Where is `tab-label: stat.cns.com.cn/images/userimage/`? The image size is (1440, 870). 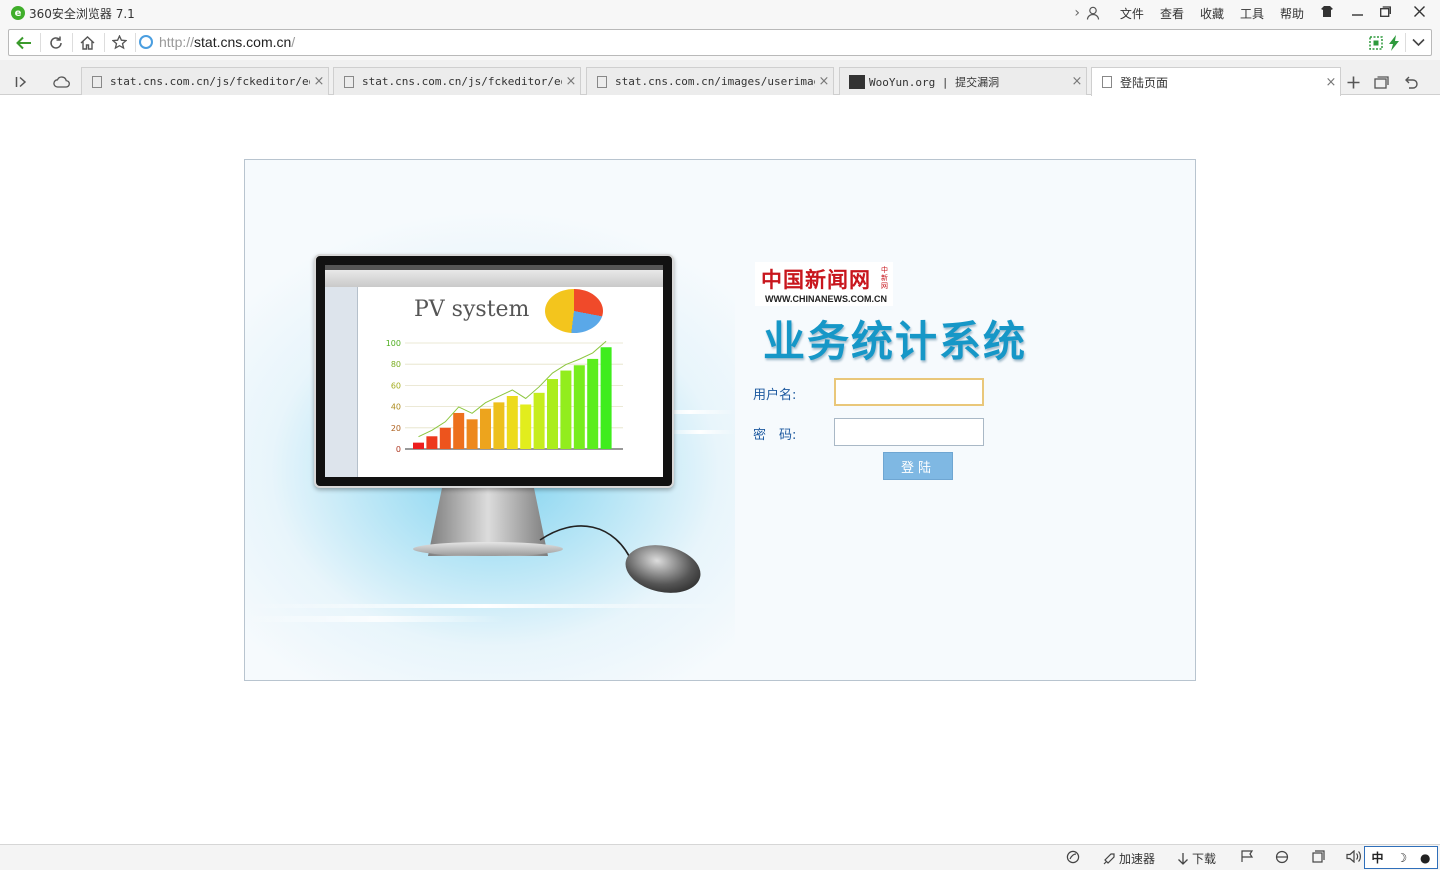 tab-label: stat.cns.com.cn/images/userimage/ is located at coordinates (715, 81).